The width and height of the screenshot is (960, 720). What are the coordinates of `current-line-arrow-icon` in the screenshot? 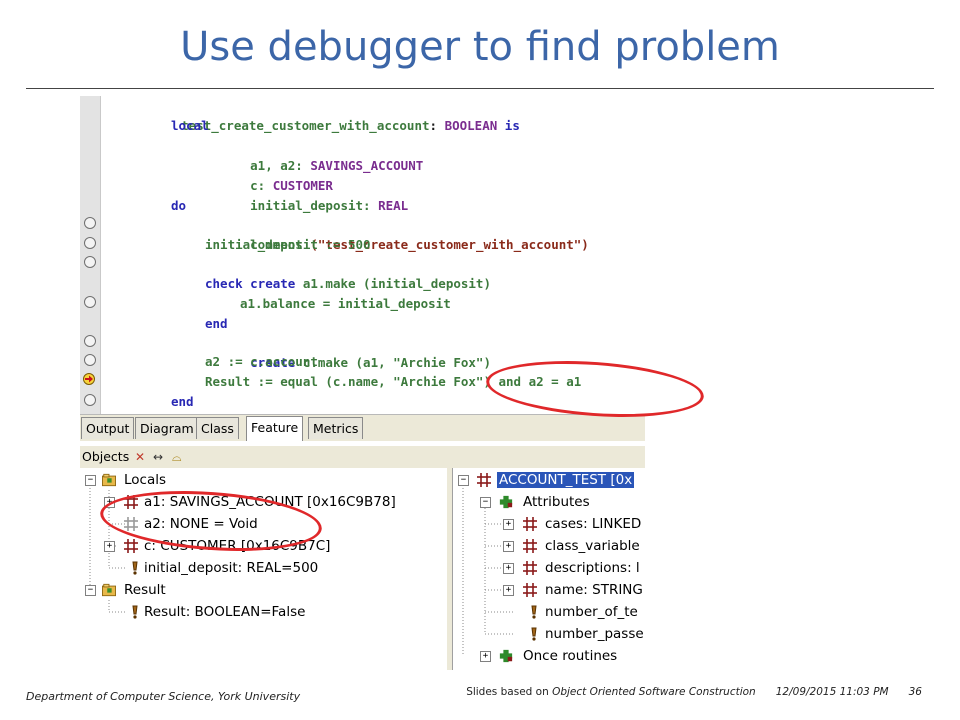 It's located at (89, 379).